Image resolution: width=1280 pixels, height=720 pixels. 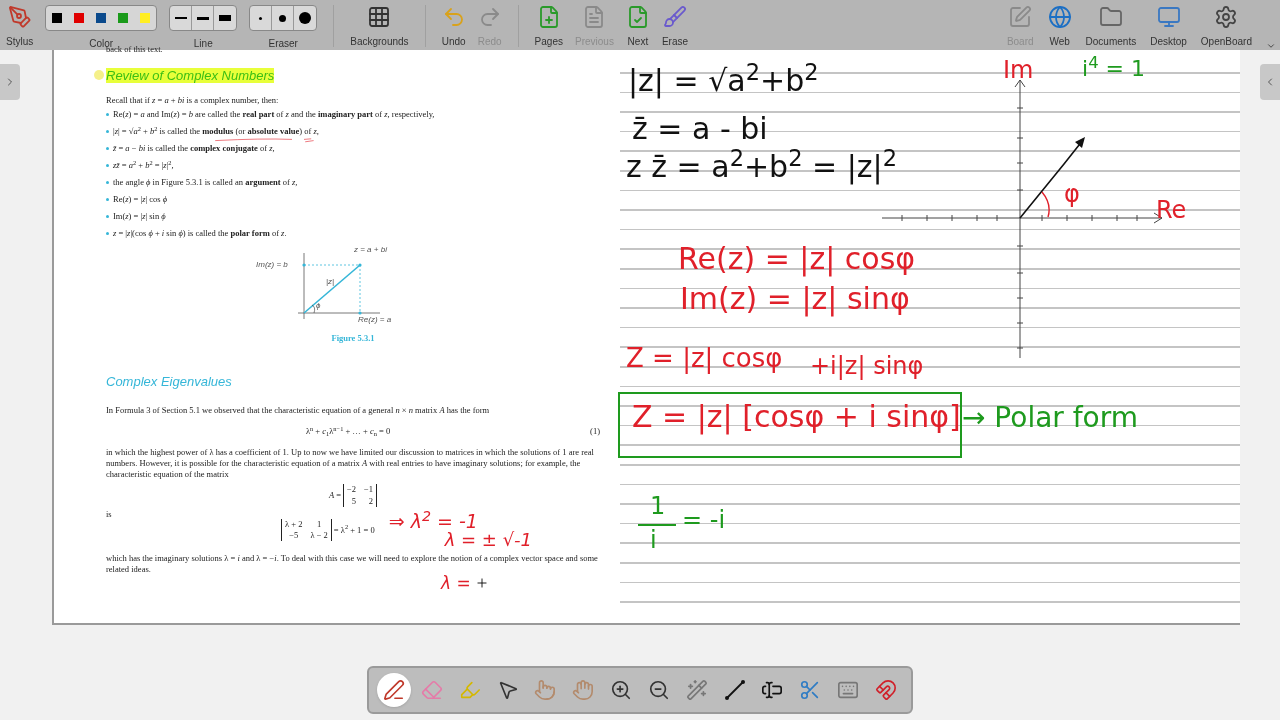 I want to click on toolbar-button: Web, so click(x=1059, y=27).